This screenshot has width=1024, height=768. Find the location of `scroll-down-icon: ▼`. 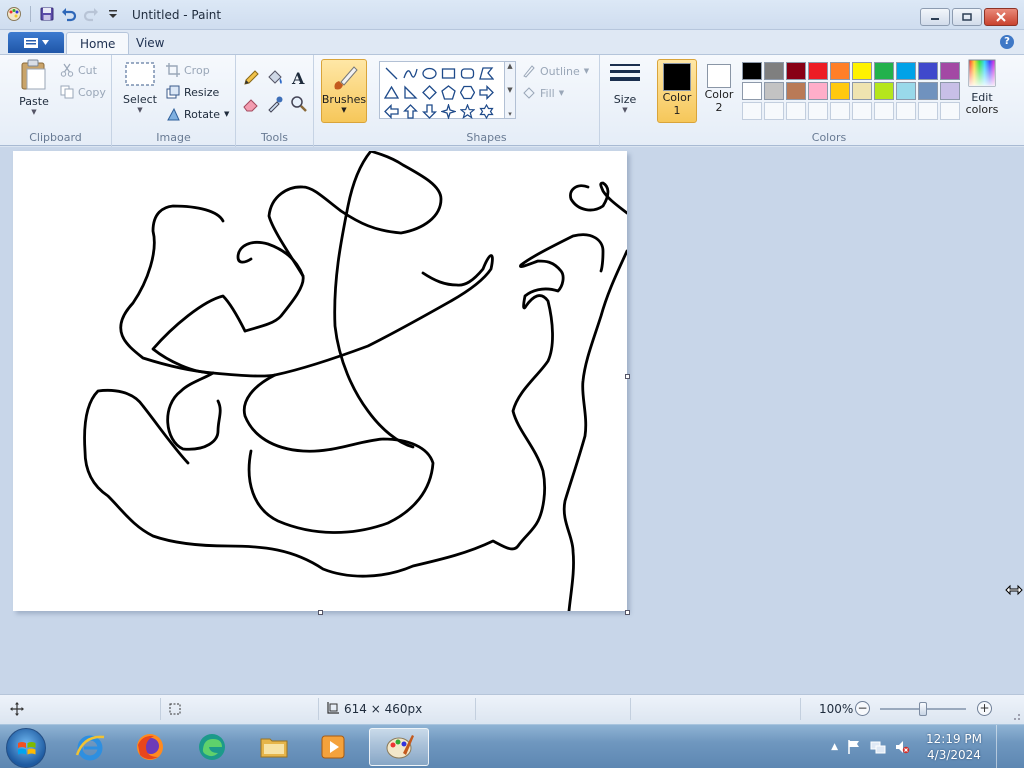

scroll-down-icon: ▼ is located at coordinates (509, 90).